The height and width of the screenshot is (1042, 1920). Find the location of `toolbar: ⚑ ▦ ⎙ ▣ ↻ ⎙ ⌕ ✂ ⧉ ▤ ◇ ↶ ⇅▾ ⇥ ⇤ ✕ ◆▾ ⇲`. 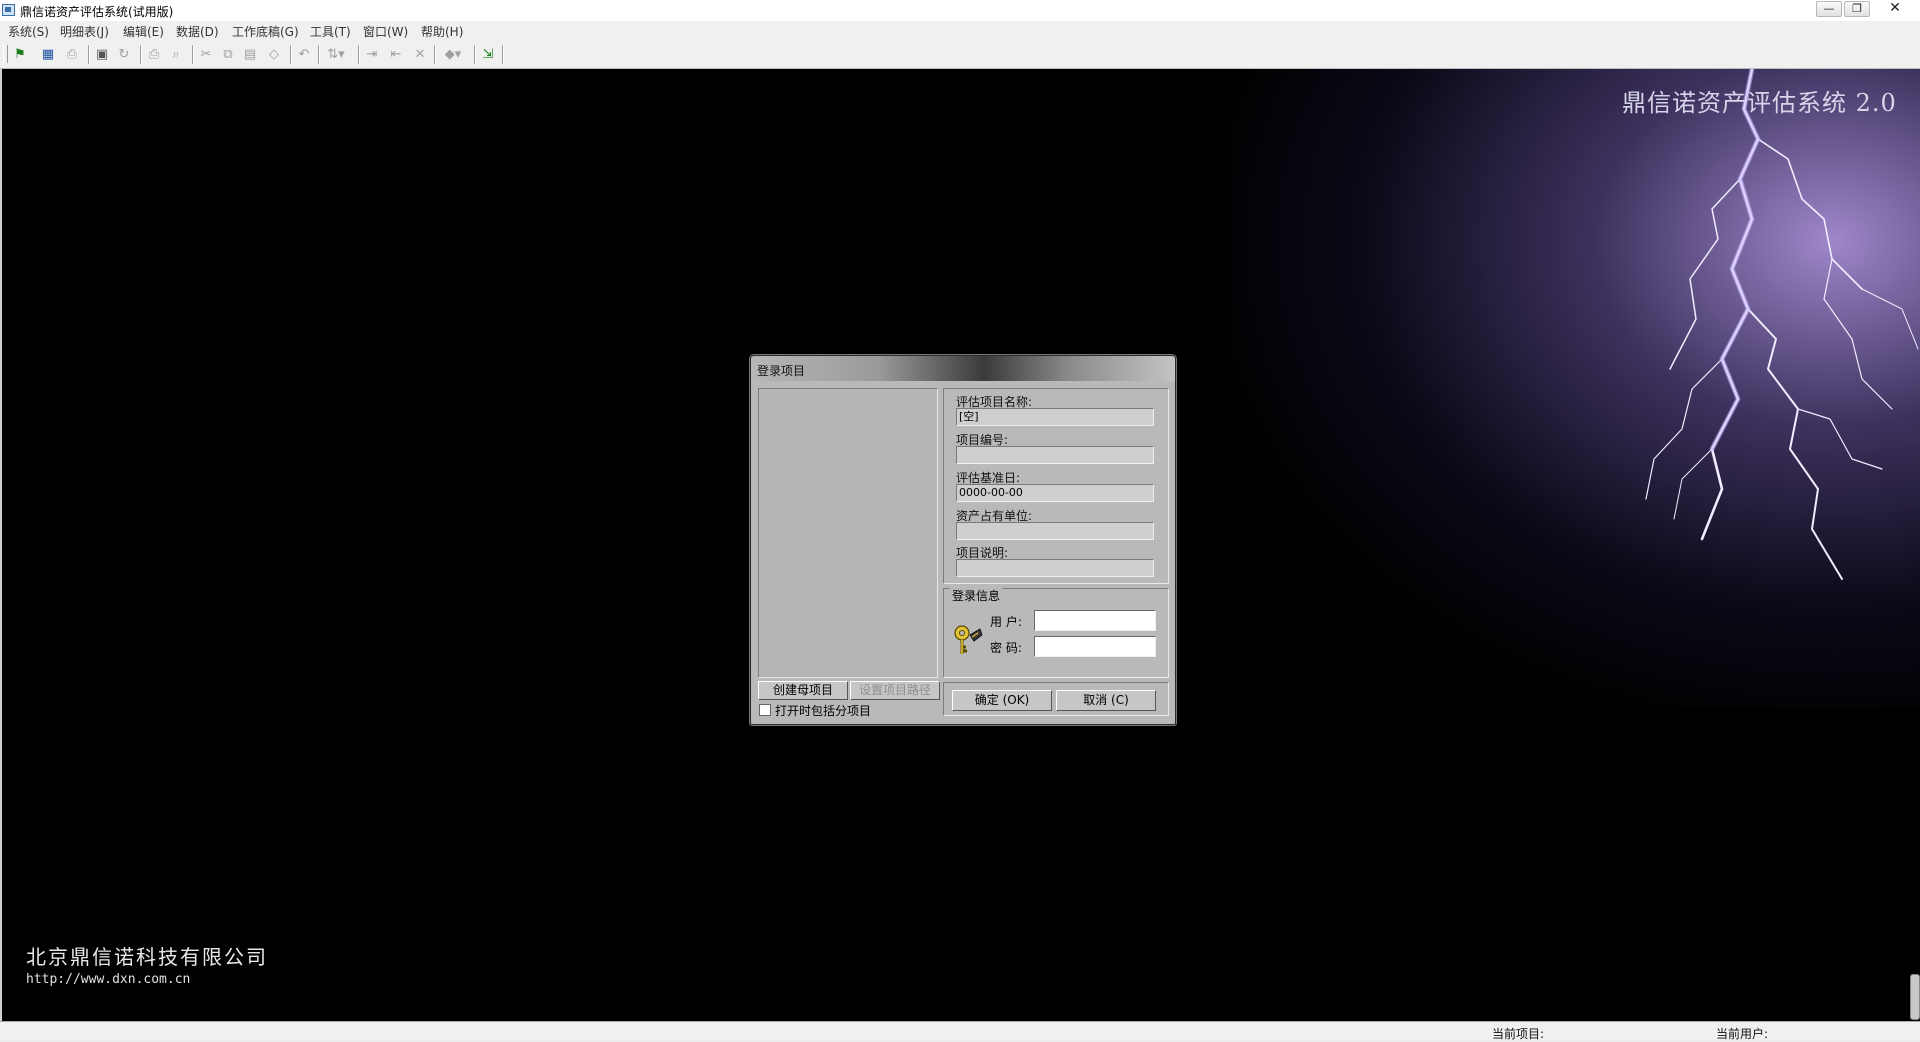

toolbar: ⚑ ▦ ⎙ ▣ ↻ ⎙ ⌕ ✂ ⧉ ▤ ◇ ↶ ⇅▾ ⇥ ⇤ ✕ ◆▾ ⇲ is located at coordinates (960, 55).